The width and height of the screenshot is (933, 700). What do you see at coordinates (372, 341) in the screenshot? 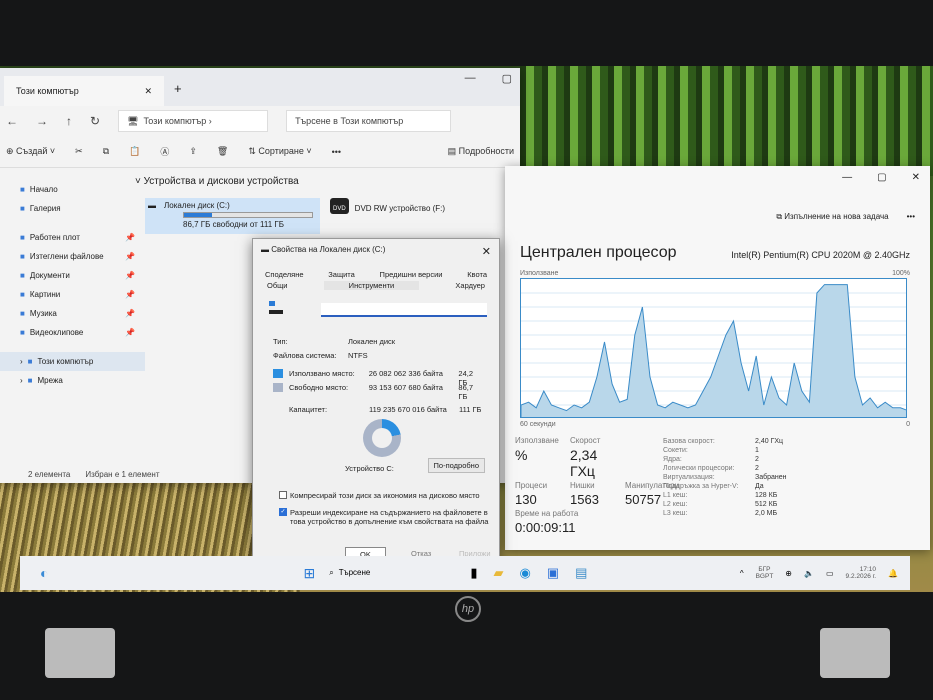
I see `type-value: Локален диск` at bounding box center [372, 341].